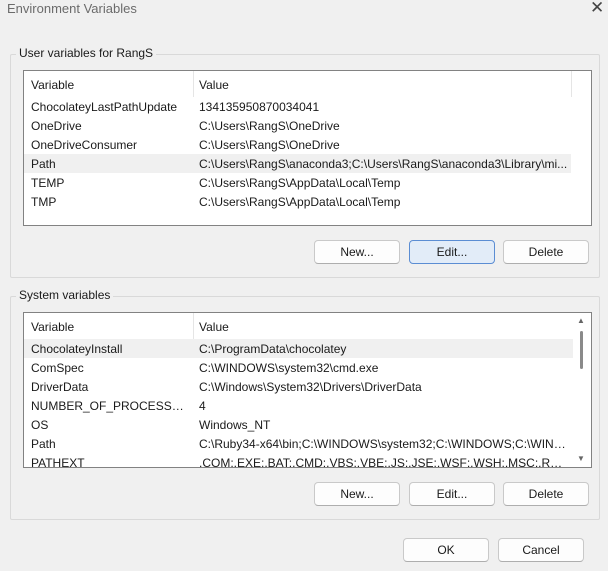 This screenshot has width=608, height=571. Describe the element at coordinates (84, 145) in the screenshot. I see `variable-name-cell: OneDriveConsumer` at that location.